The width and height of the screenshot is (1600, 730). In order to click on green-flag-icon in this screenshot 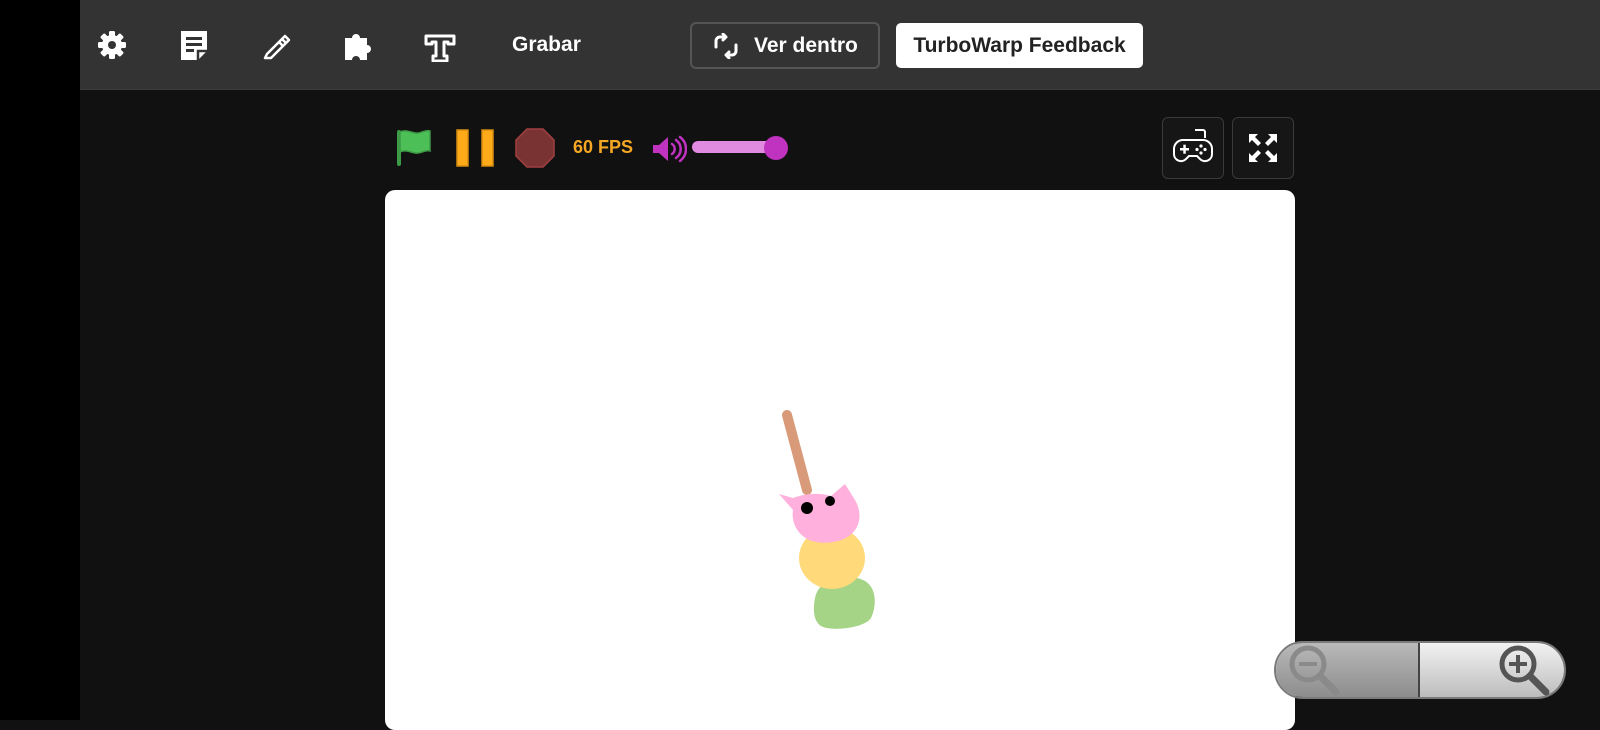, I will do `click(414, 150)`.